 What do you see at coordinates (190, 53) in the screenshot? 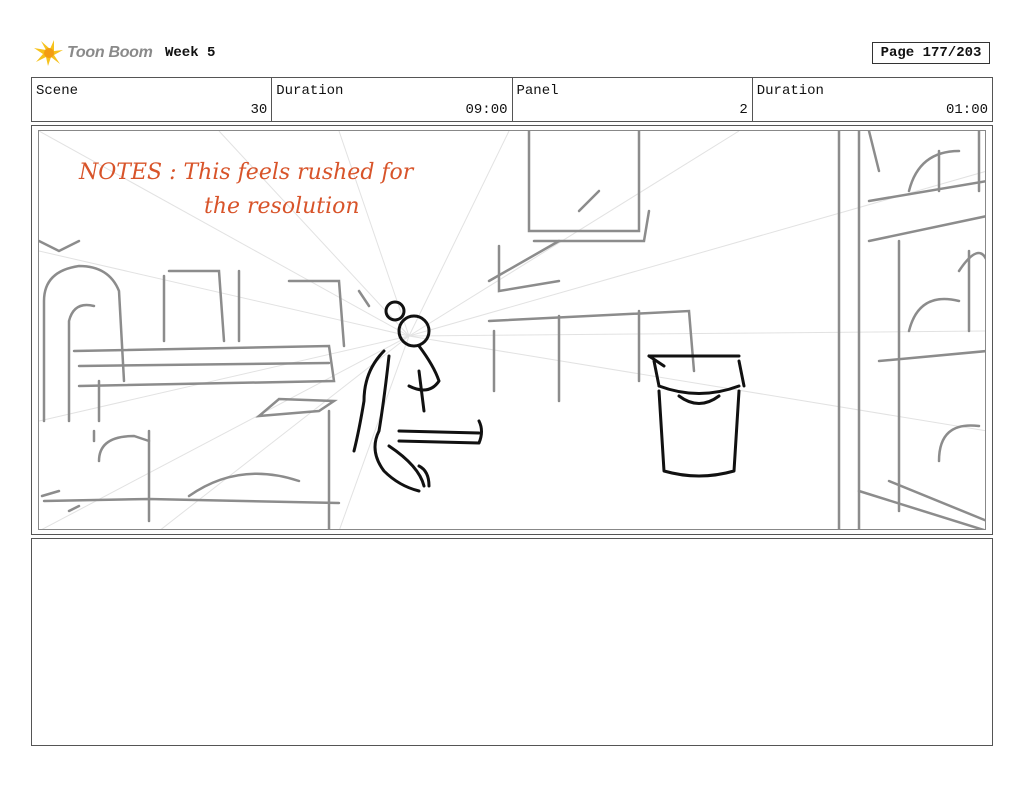
I see `document-title: Week 5` at bounding box center [190, 53].